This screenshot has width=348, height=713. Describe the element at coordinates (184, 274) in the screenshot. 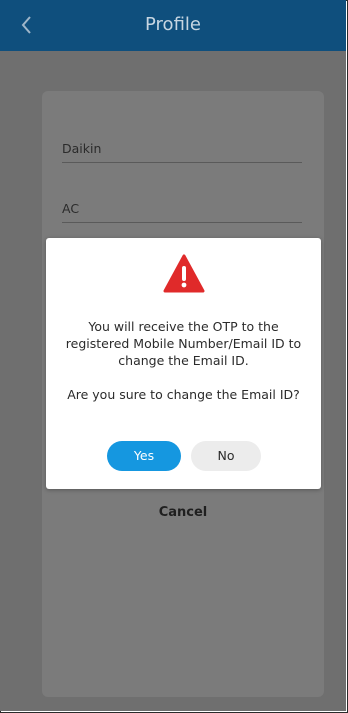

I see `warning-icon` at that location.